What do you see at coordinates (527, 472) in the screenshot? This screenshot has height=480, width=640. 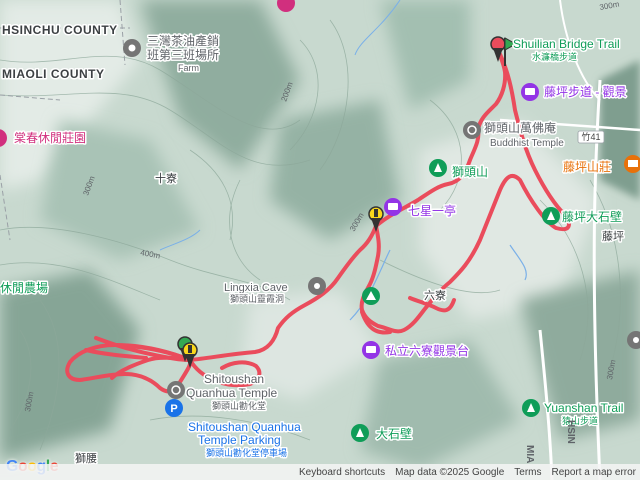 I see `terms-link: Terms` at bounding box center [527, 472].